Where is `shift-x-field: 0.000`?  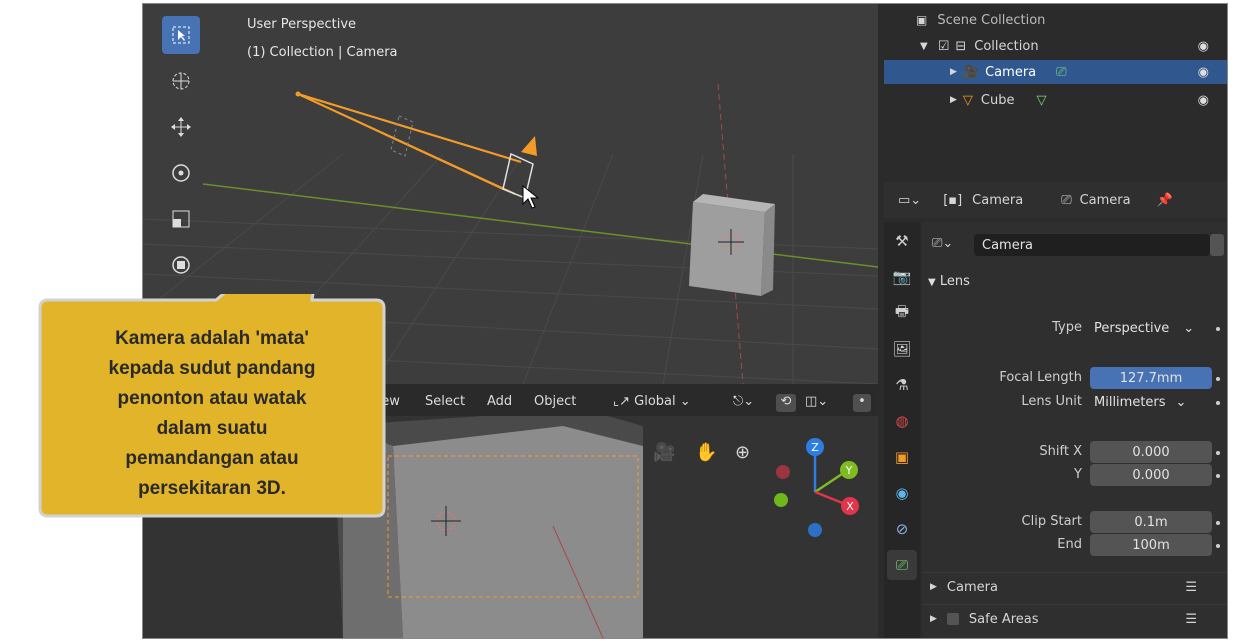 shift-x-field: 0.000 is located at coordinates (1151, 452).